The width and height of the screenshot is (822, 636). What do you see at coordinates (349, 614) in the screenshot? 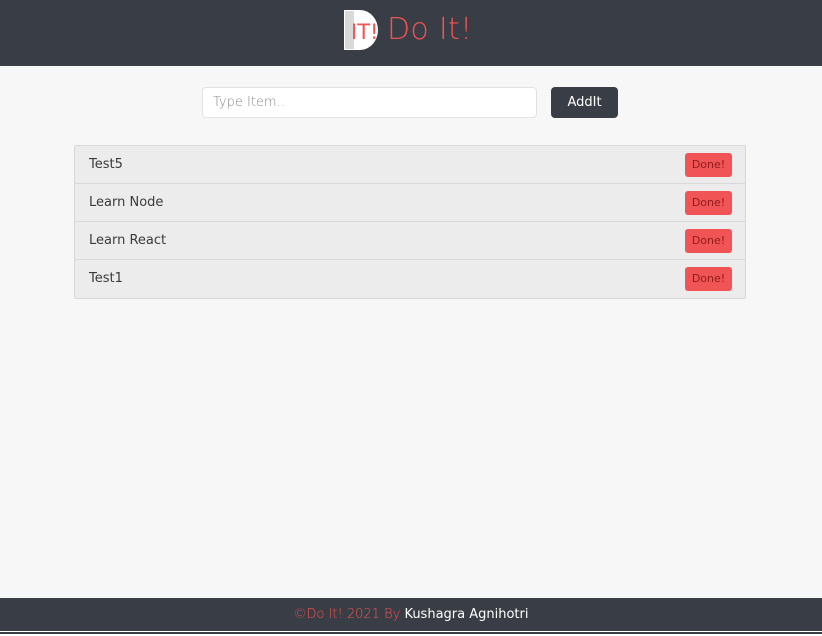
I see `footer-copyright: ©Do It! 2021 By` at bounding box center [349, 614].